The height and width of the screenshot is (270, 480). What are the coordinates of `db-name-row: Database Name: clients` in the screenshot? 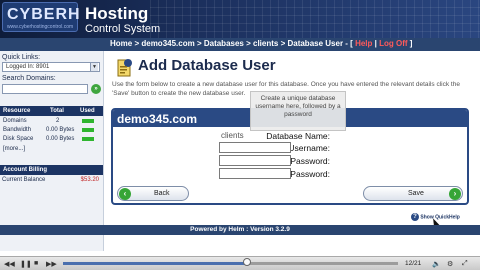 It's located at (290, 136).